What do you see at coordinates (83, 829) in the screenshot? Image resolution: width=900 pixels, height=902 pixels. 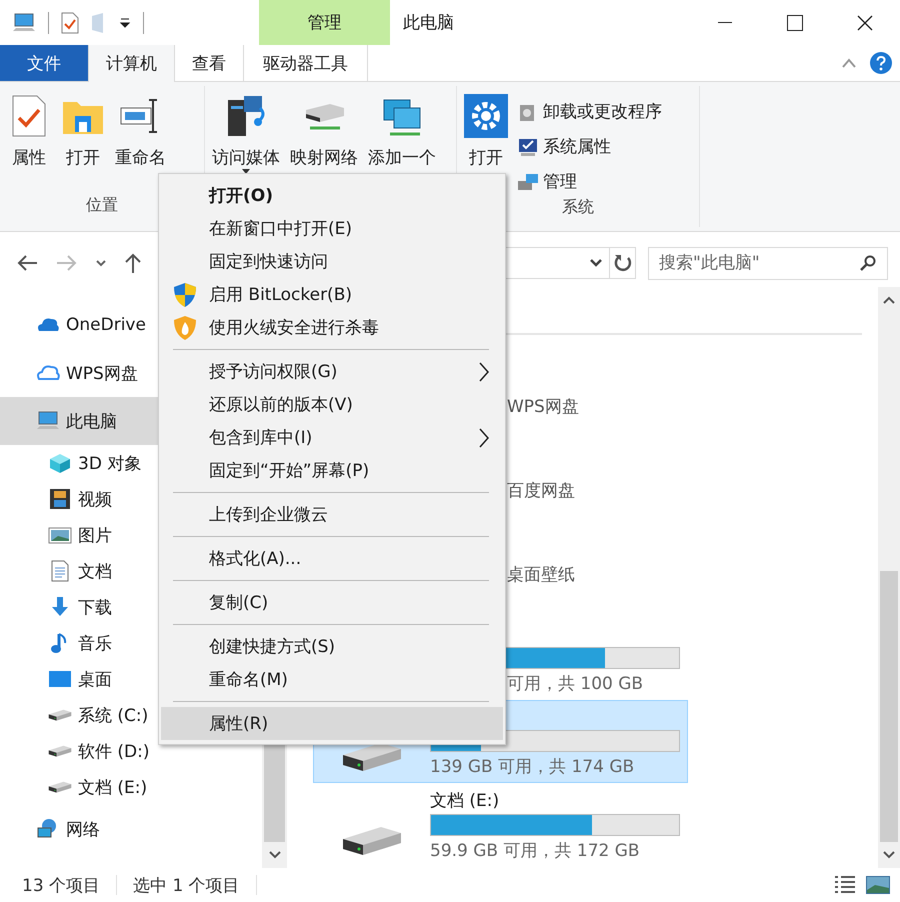 I see `sidebar-label: 网络` at bounding box center [83, 829].